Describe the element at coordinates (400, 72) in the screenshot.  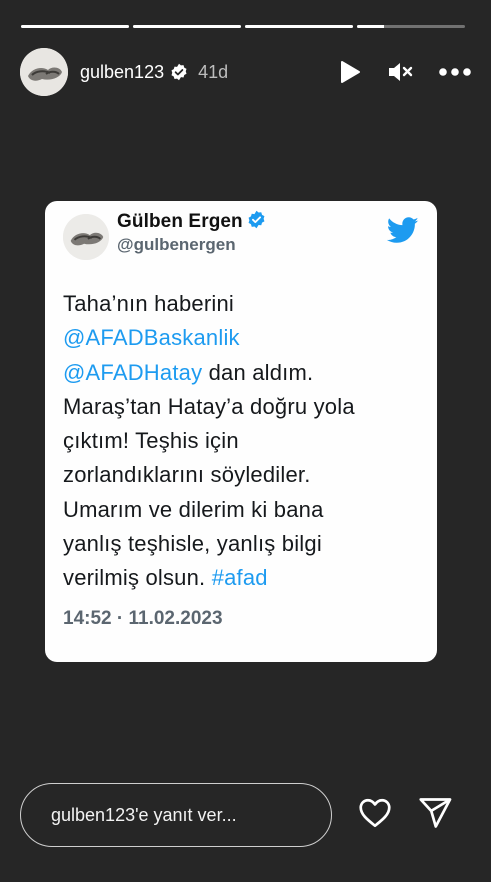
I see `mute-icon` at that location.